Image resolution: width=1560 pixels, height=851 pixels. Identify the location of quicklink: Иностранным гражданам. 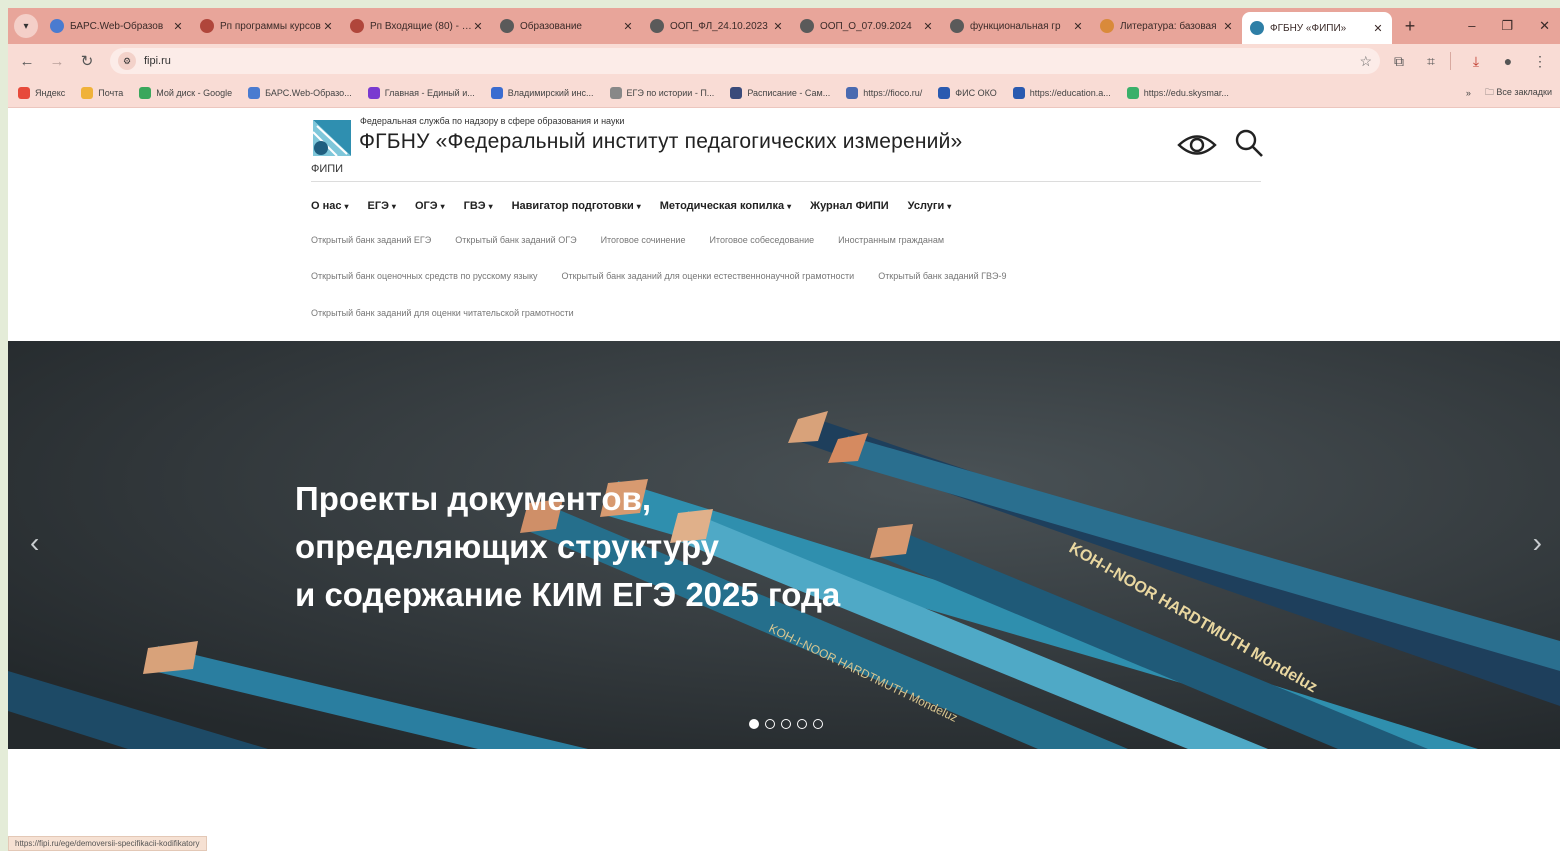
(891, 240).